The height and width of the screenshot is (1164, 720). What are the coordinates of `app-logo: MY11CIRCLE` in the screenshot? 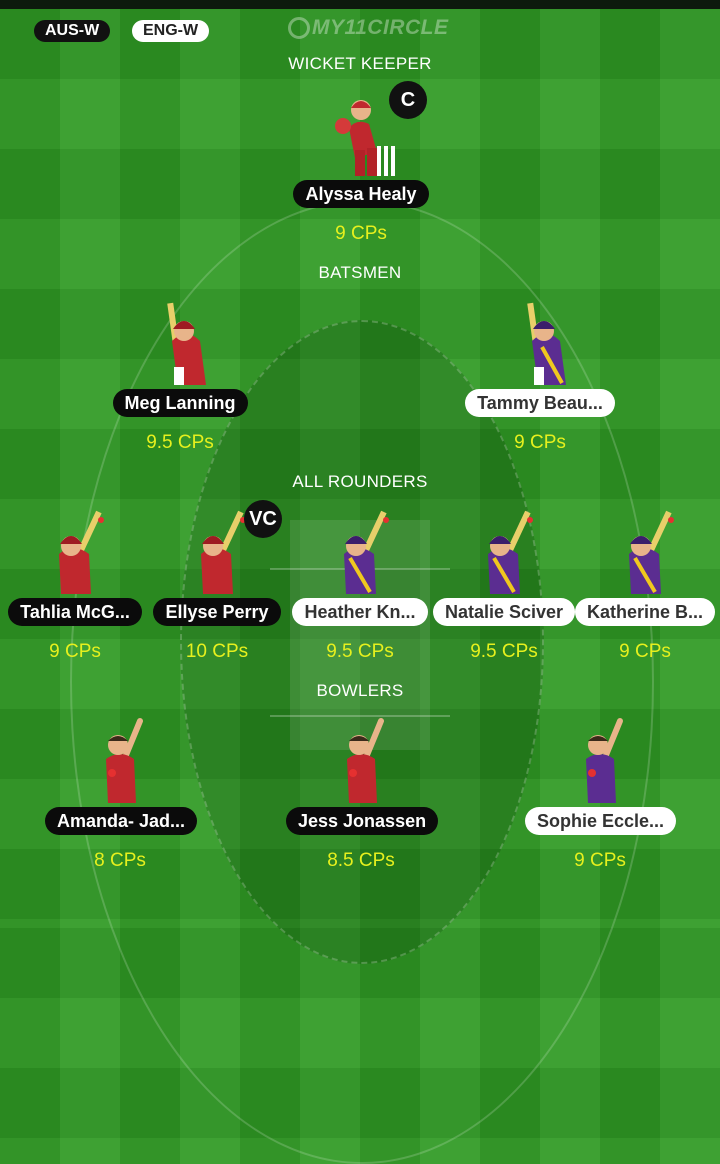 It's located at (368, 28).